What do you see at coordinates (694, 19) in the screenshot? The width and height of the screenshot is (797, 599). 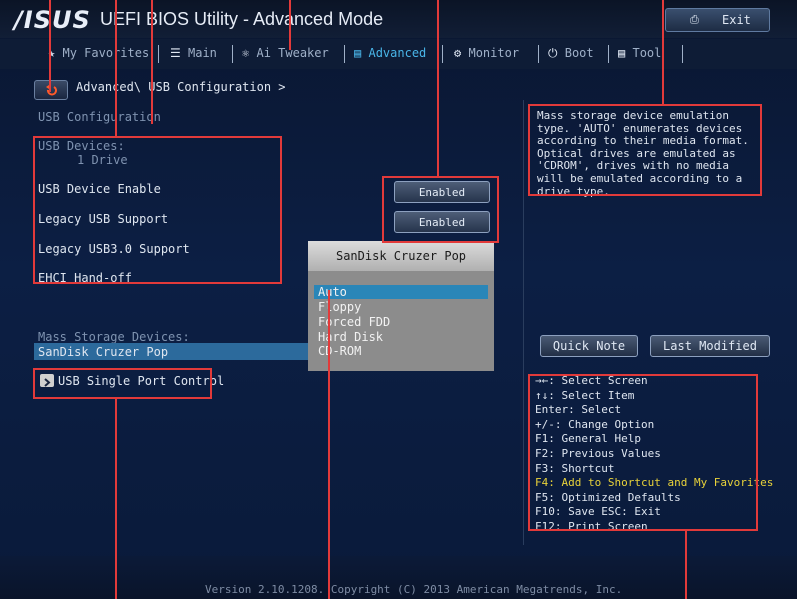 I see `exit-icon: ⎙` at bounding box center [694, 19].